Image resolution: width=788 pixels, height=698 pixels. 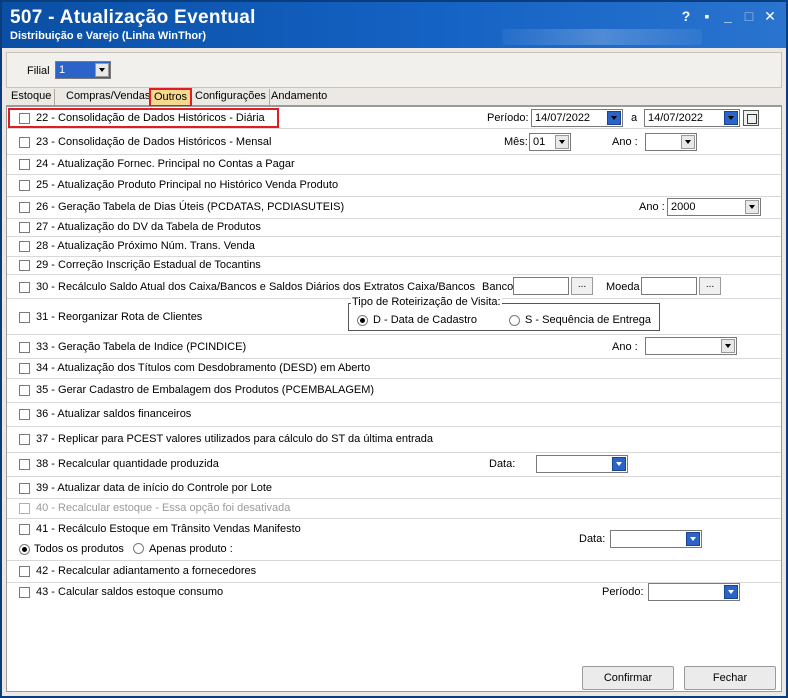 I want to click on tab-estoque: Estoque, so click(x=32, y=97).